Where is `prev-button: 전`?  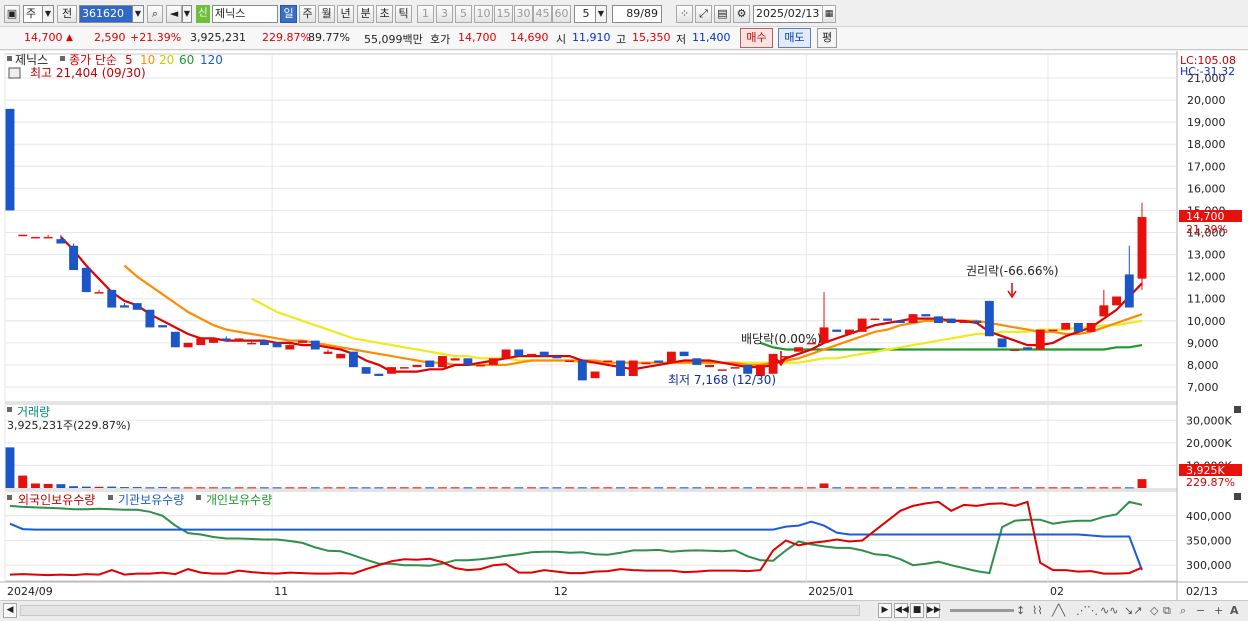
prev-button: 전 is located at coordinates (67, 14).